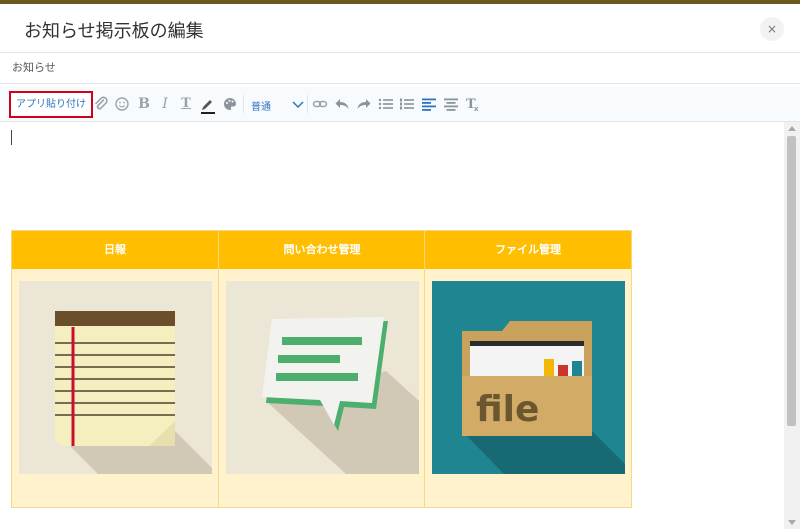 This screenshot has width=800, height=529. What do you see at coordinates (792, 128) in the screenshot?
I see `scroll-up-arrow-icon` at bounding box center [792, 128].